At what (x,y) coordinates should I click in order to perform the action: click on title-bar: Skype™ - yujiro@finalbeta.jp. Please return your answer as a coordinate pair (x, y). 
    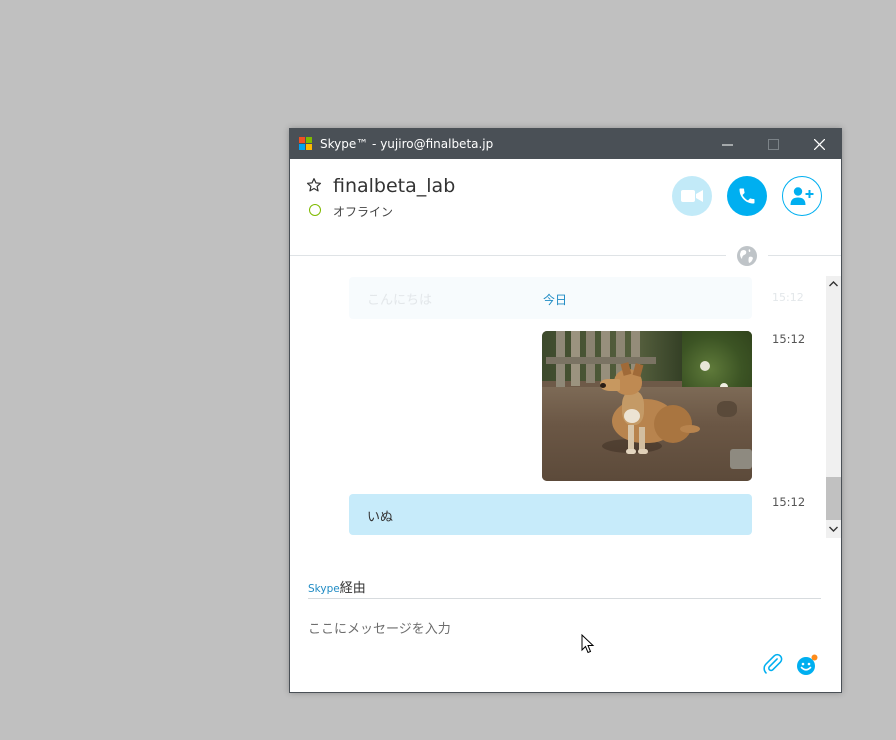
    Looking at the image, I should click on (565, 144).